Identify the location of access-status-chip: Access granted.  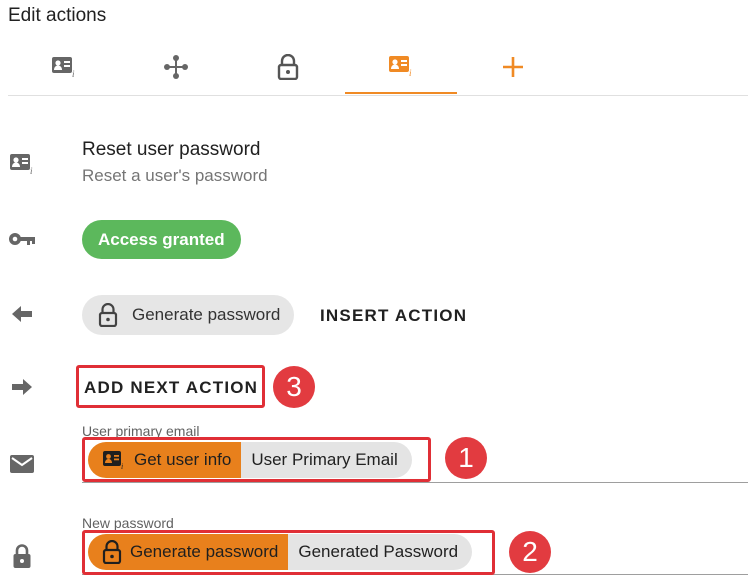
(161, 239).